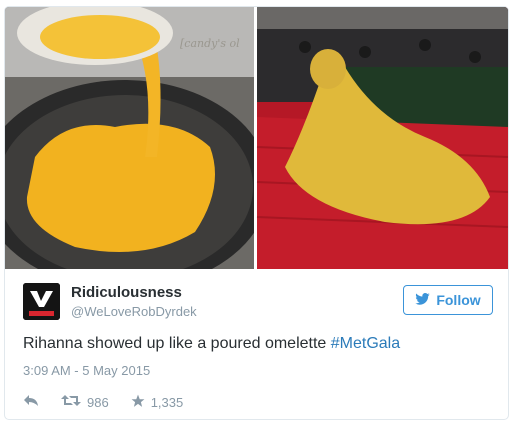  I want to click on retweet-icon, so click(71, 402).